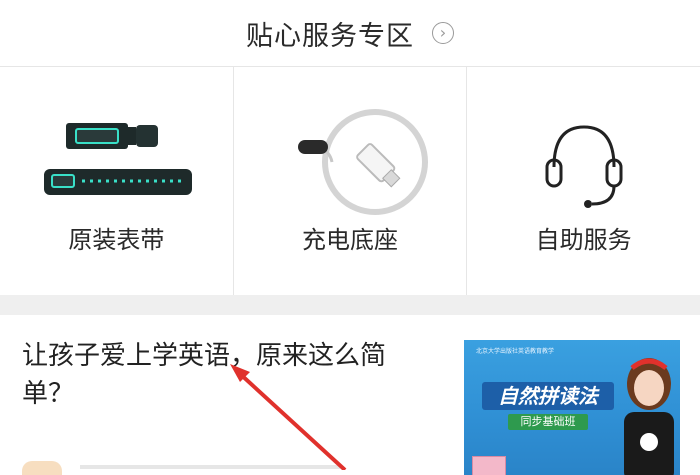 This screenshot has width=700, height=475. Describe the element at coordinates (649, 416) in the screenshot. I see `person-illustration` at that location.